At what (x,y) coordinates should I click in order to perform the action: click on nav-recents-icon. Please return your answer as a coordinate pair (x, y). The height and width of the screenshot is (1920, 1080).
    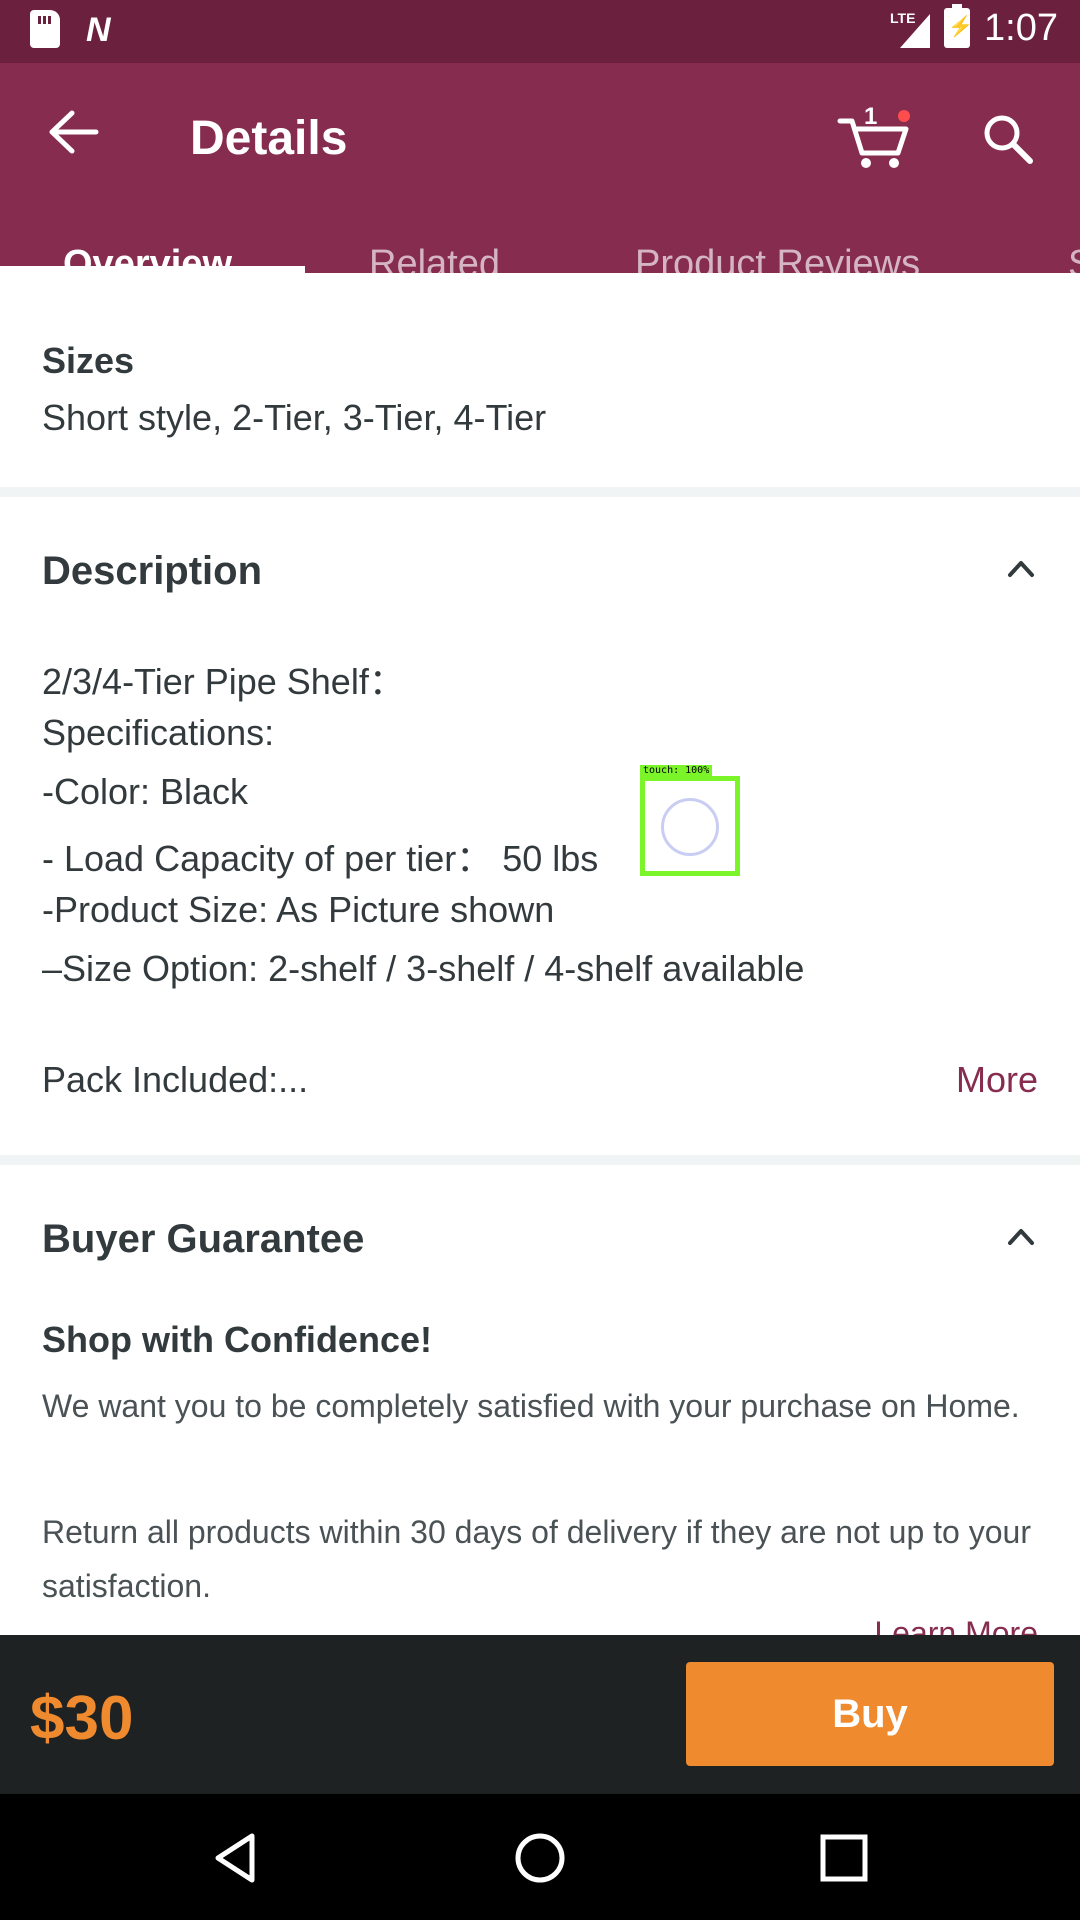
    Looking at the image, I should click on (844, 1858).